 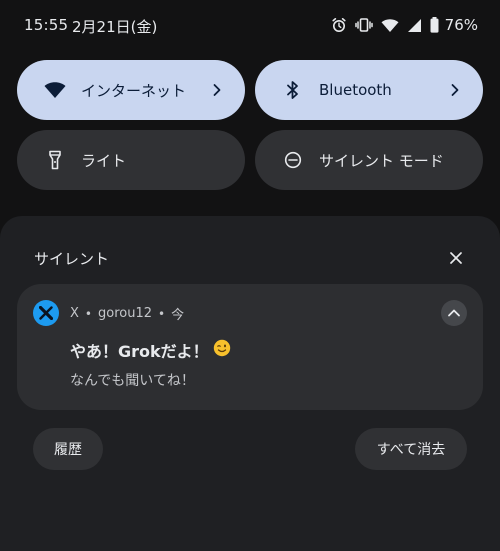 What do you see at coordinates (132, 381) in the screenshot?
I see `notification-text: なんでも聞いてね！` at bounding box center [132, 381].